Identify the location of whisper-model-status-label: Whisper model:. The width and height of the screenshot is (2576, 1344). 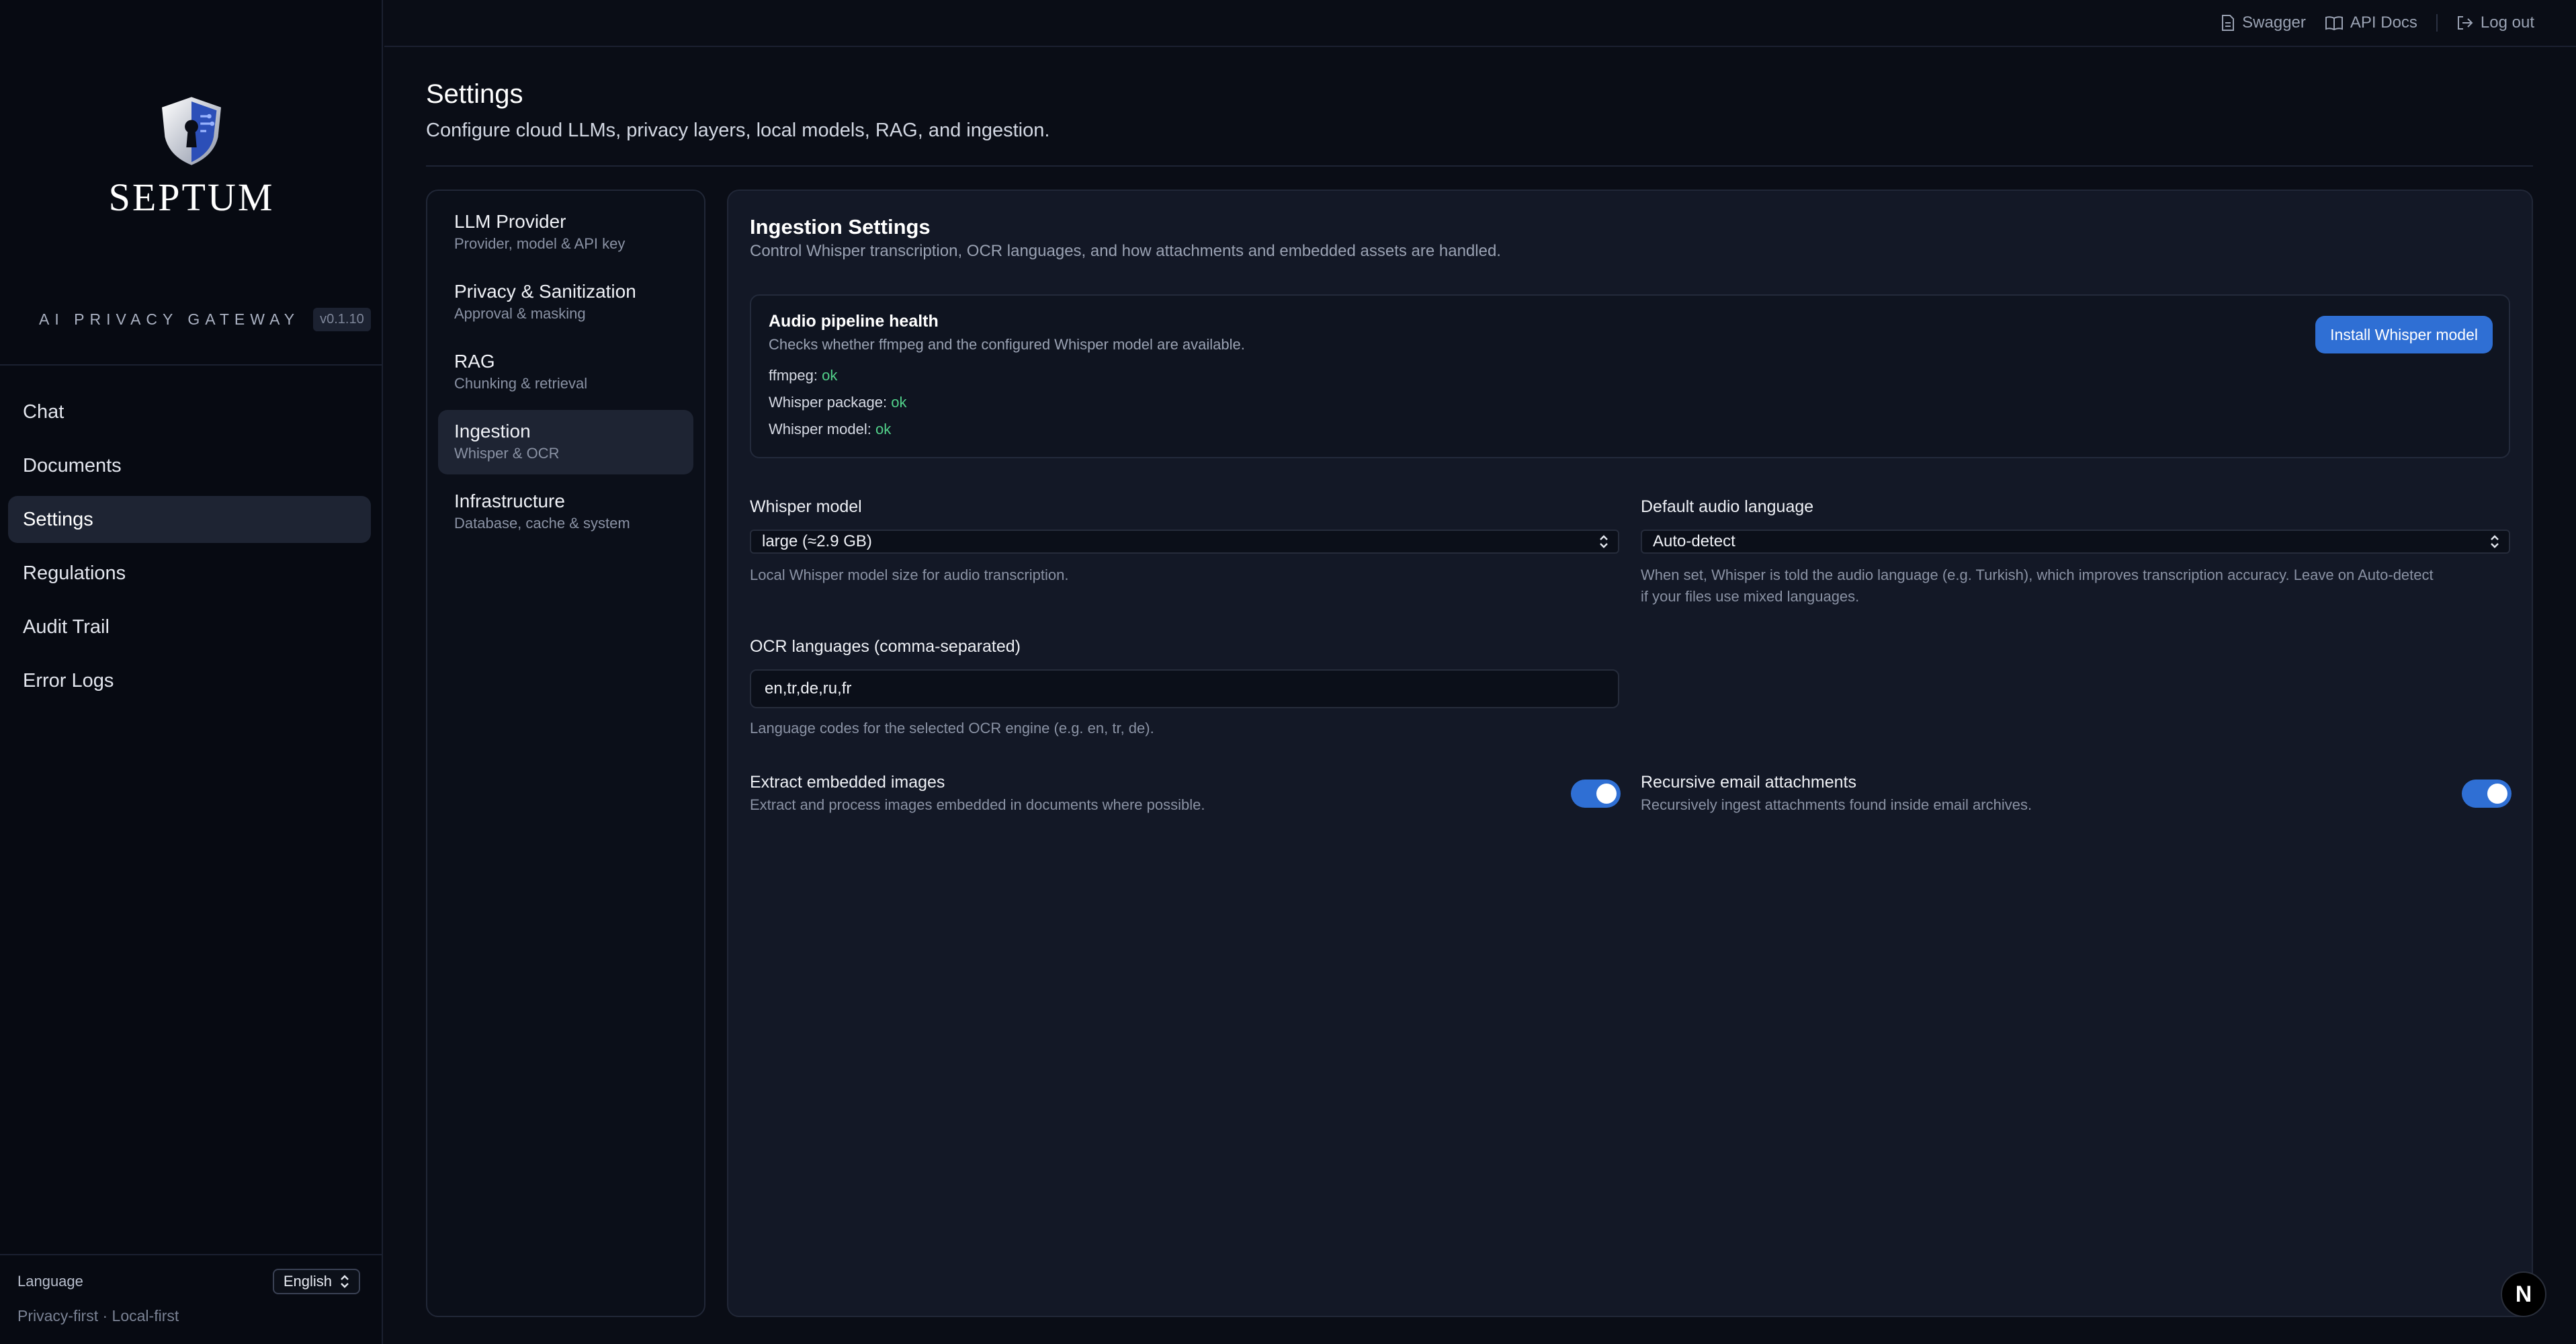
(820, 429).